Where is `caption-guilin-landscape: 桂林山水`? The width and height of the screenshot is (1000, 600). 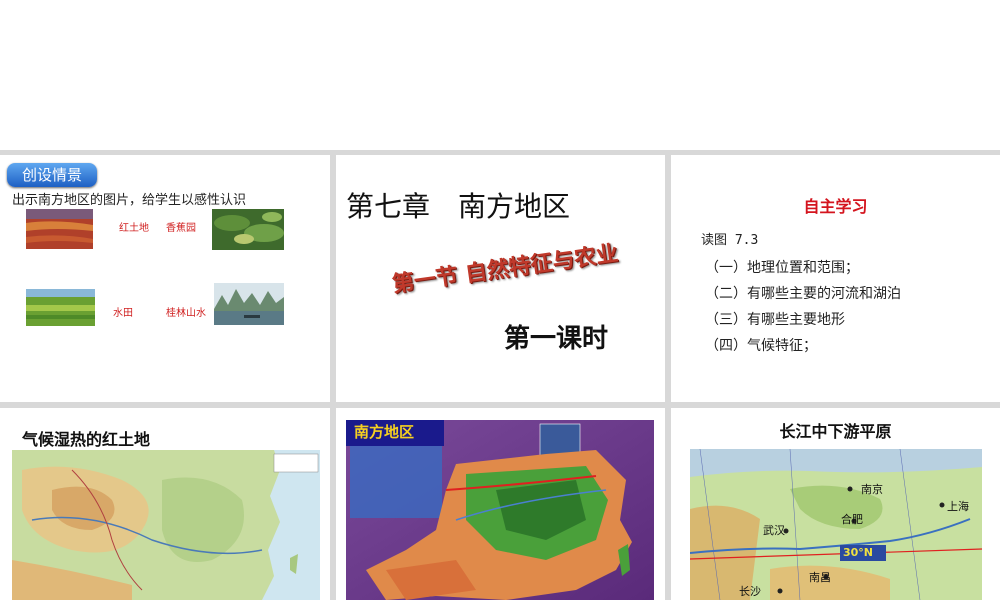 caption-guilin-landscape: 桂林山水 is located at coordinates (186, 313).